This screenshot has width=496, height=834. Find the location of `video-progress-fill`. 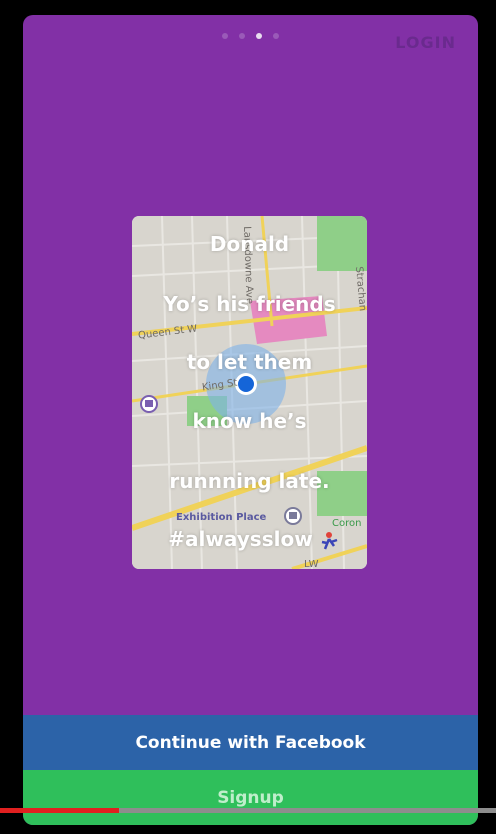

video-progress-fill is located at coordinates (60, 810).